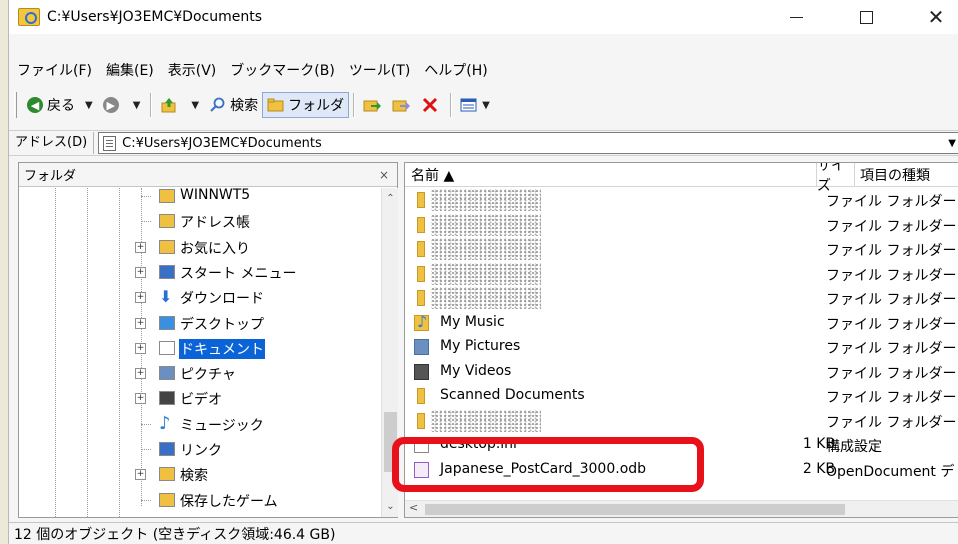  Describe the element at coordinates (154, 17) in the screenshot. I see `window-title: C:¥Users¥JO3EMC¥Documents` at that location.